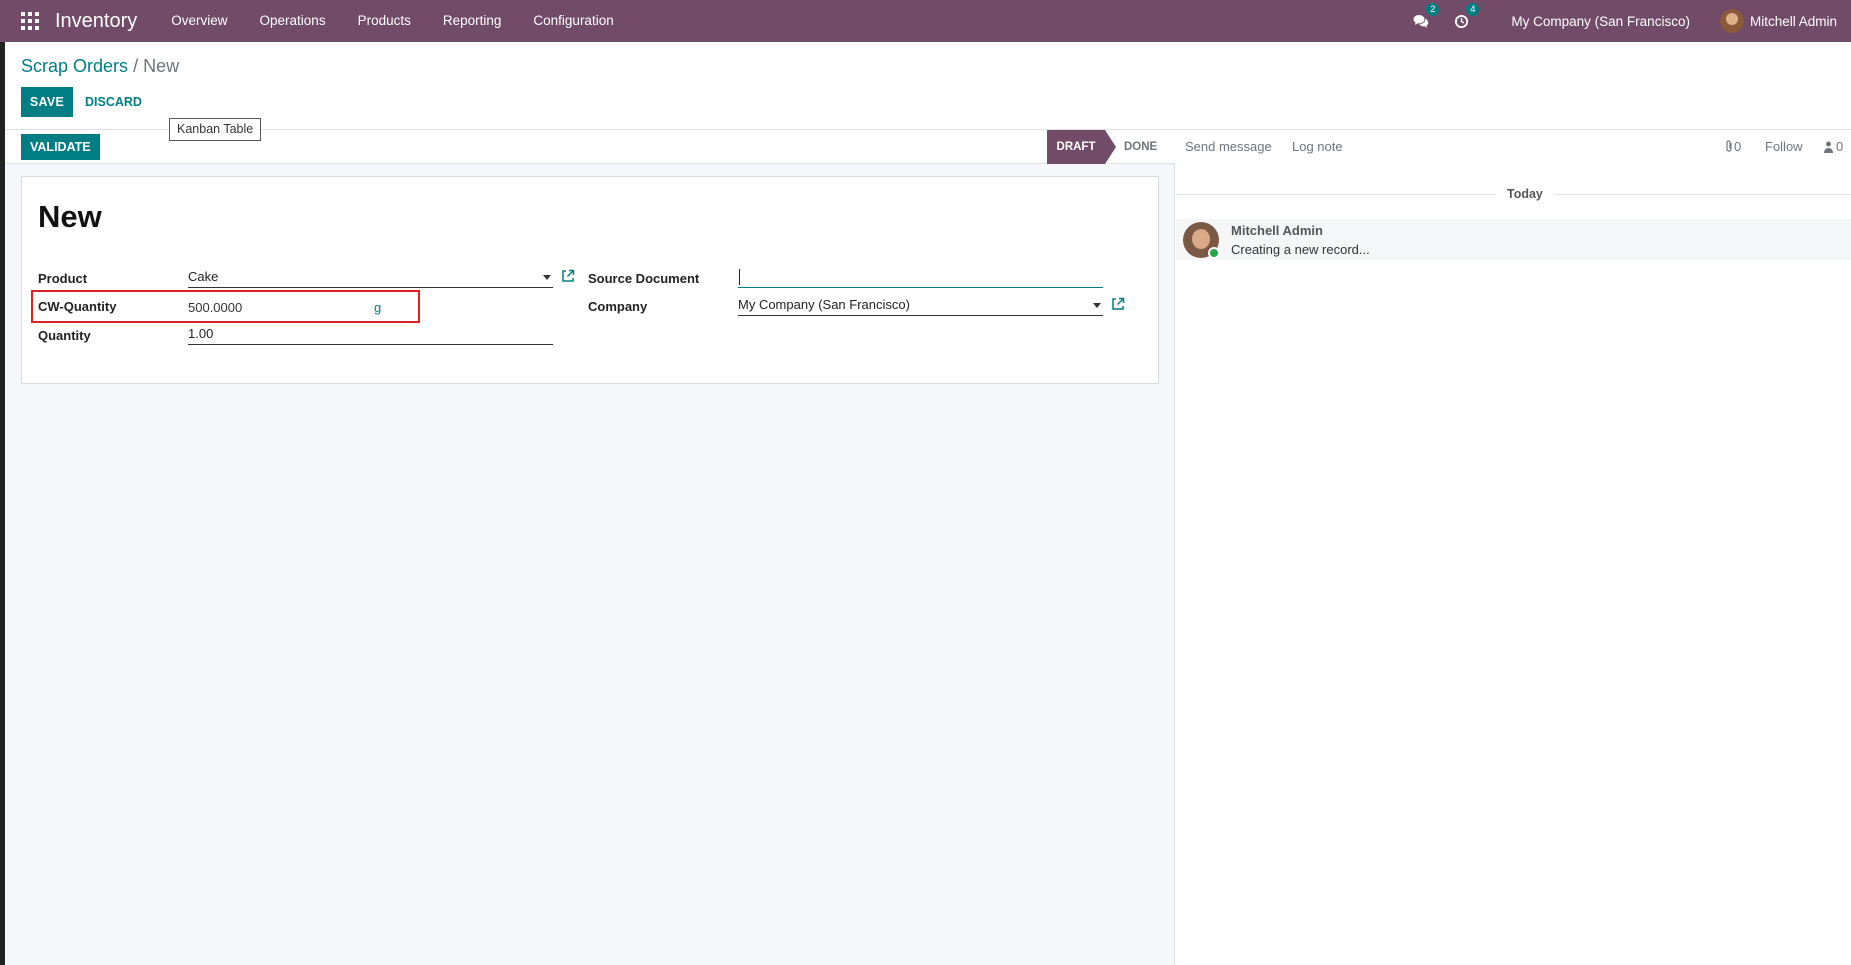  Describe the element at coordinates (77, 306) in the screenshot. I see `cw-quantity-label: CW-Quantity` at that location.